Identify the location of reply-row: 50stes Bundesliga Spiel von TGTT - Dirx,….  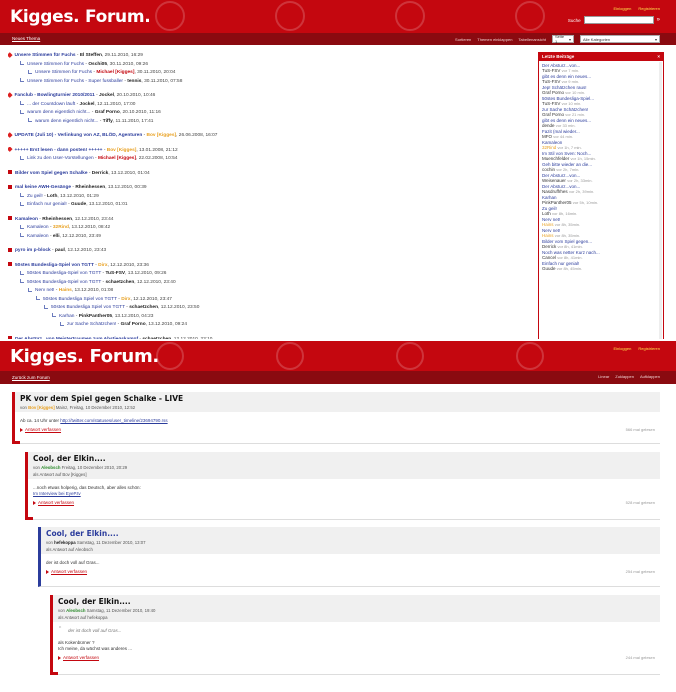
(270, 300).